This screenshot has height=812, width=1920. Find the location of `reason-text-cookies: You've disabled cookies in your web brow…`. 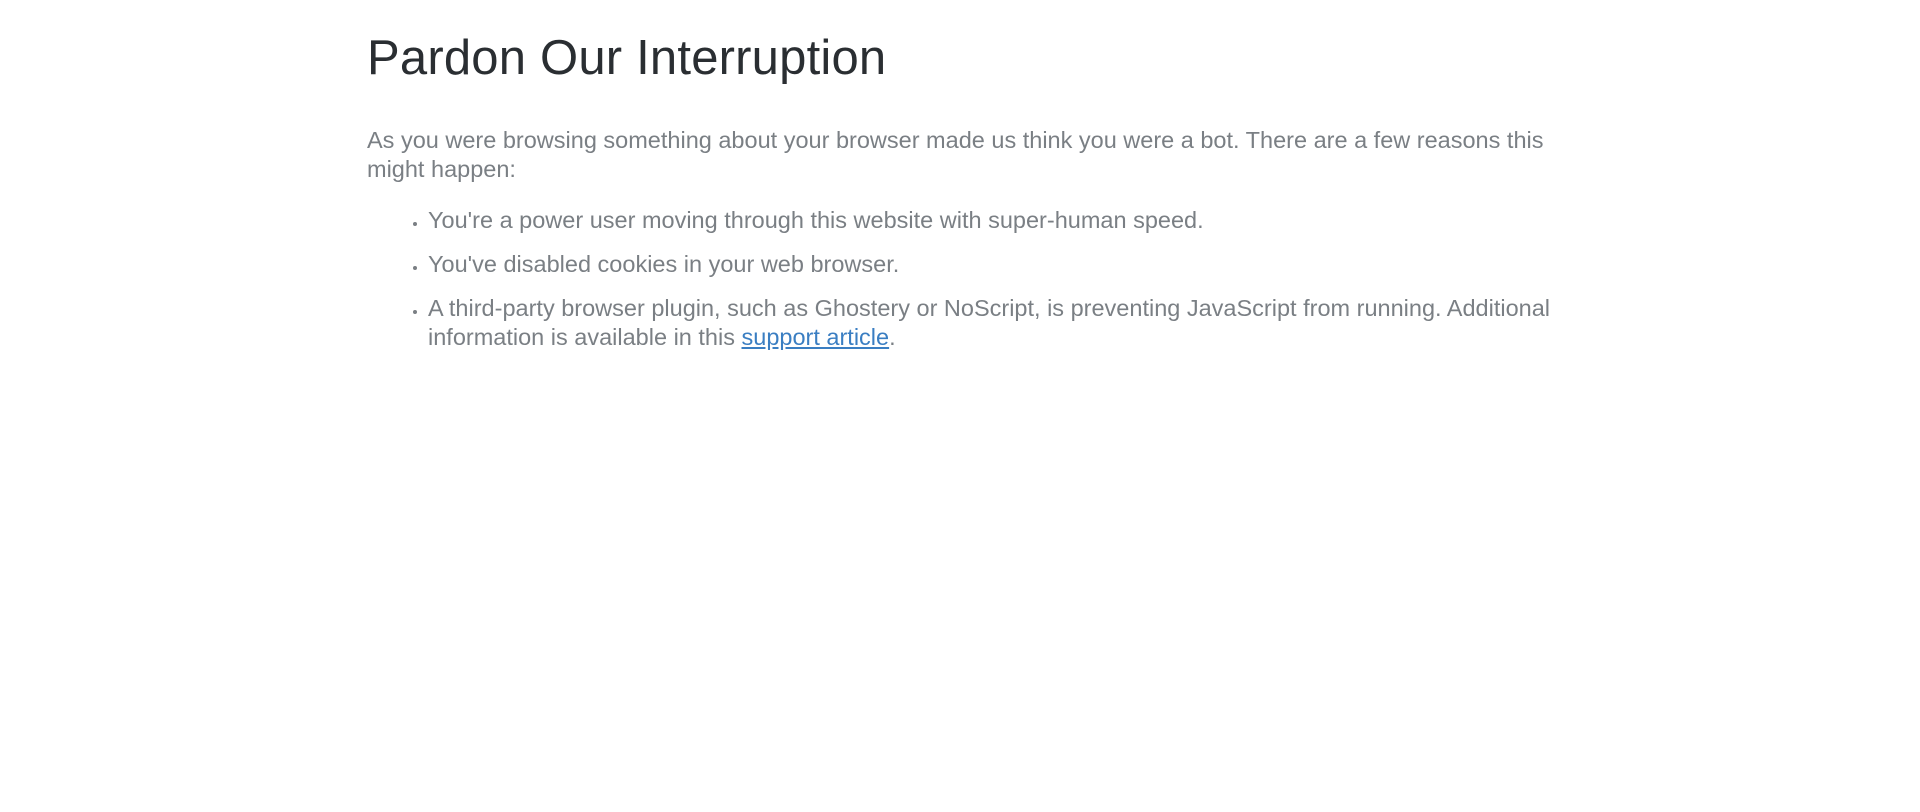

reason-text-cookies: You've disabled cookies in your web brow… is located at coordinates (664, 263).